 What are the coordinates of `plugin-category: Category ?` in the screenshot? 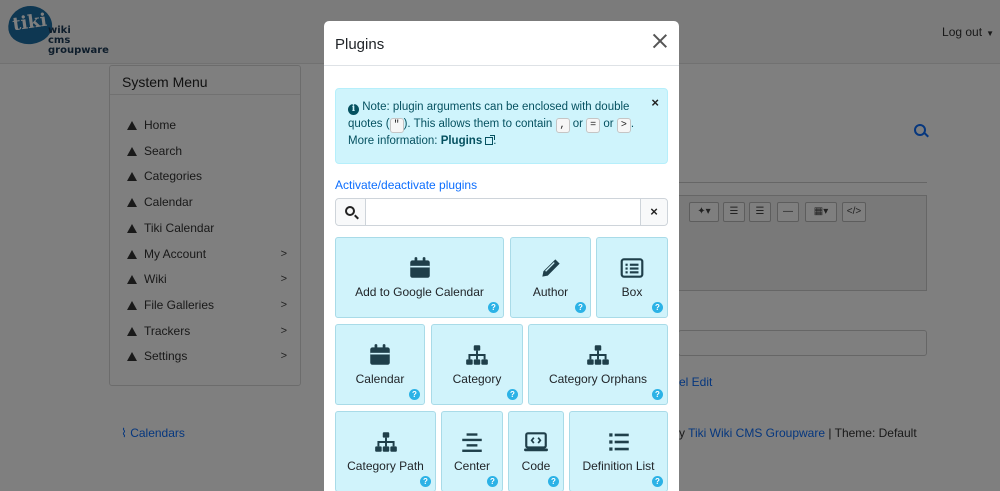 It's located at (477, 364).